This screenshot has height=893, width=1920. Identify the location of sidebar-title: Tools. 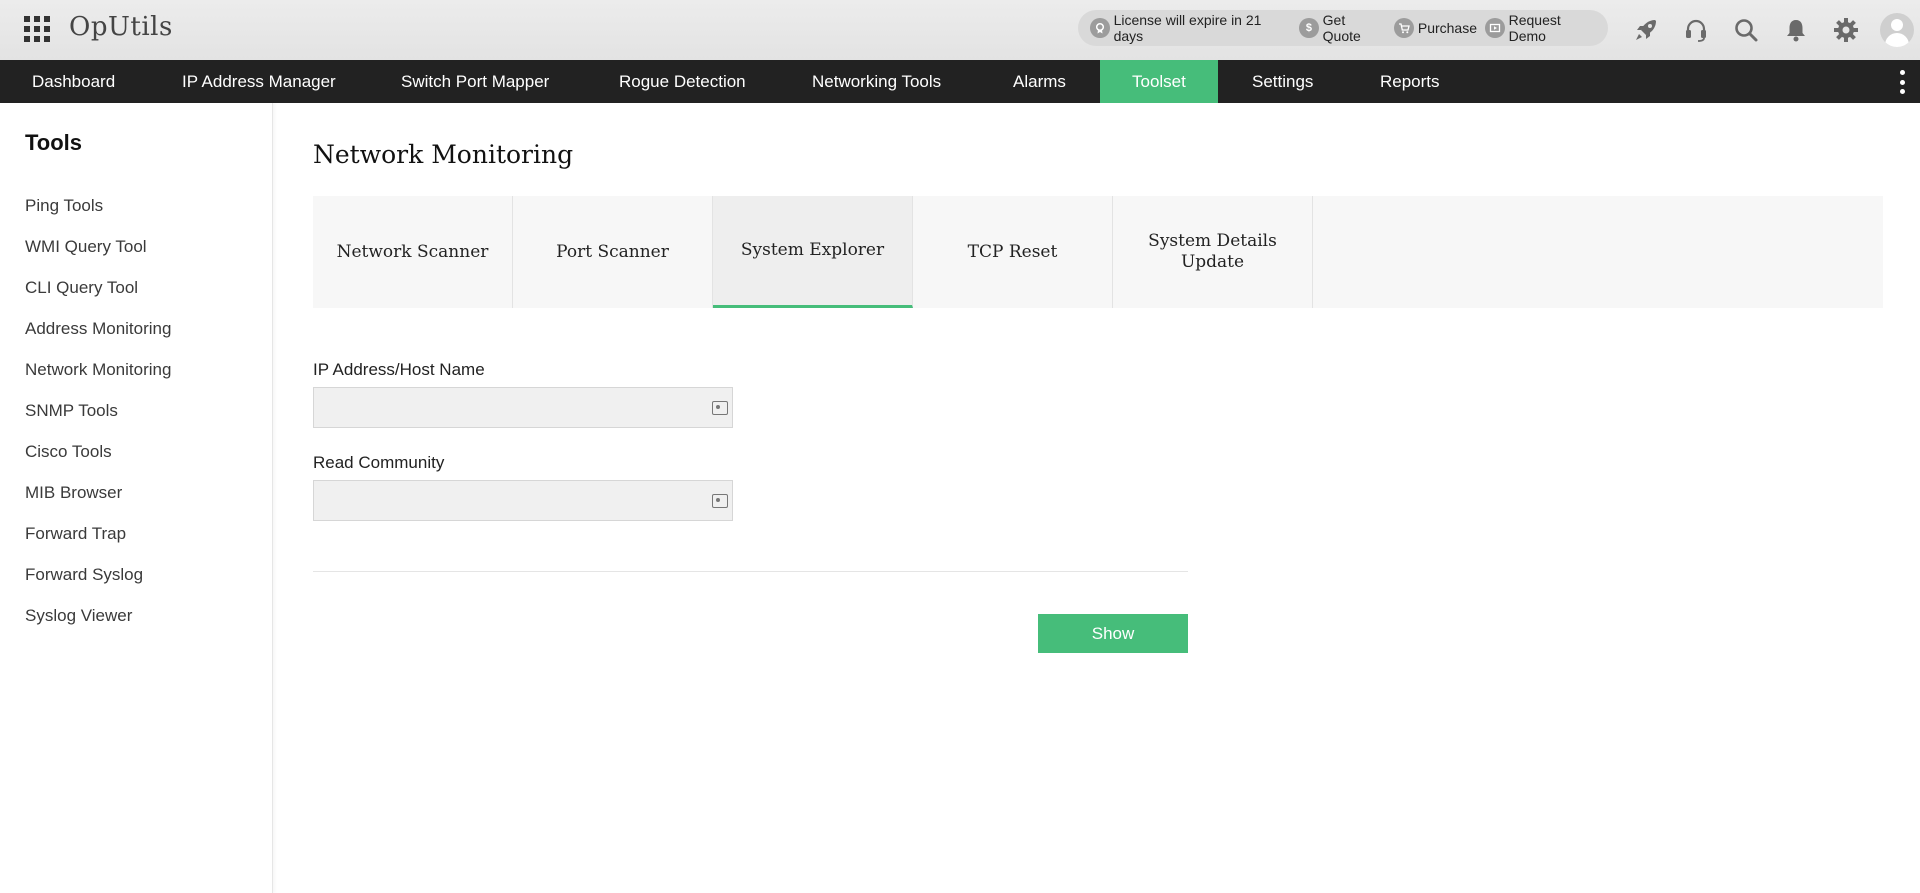
(54, 142).